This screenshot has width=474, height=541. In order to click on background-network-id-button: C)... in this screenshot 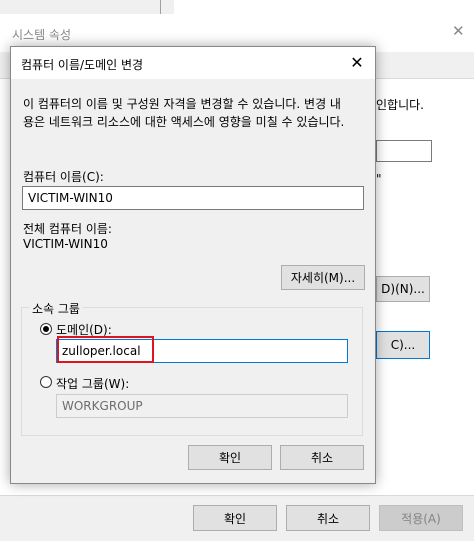, I will do `click(403, 345)`.